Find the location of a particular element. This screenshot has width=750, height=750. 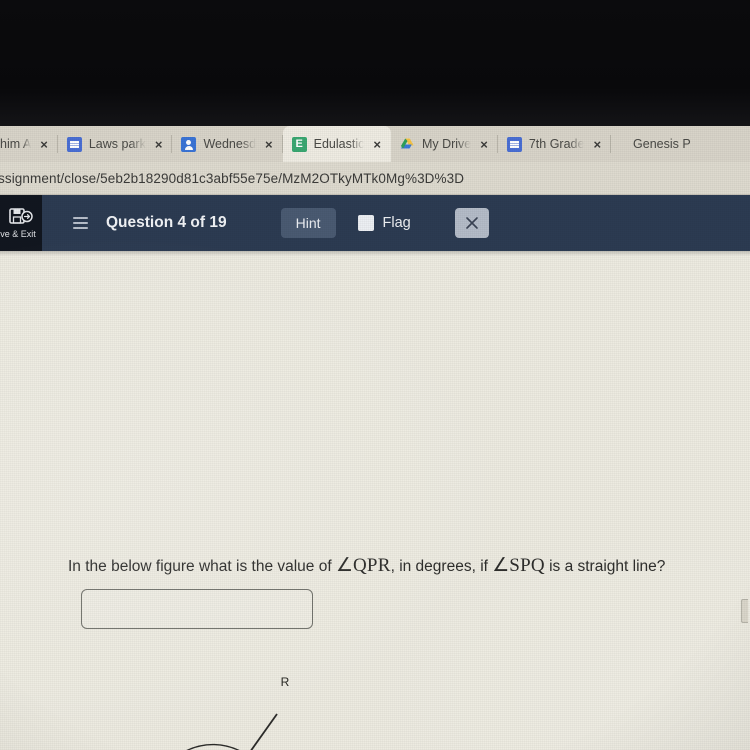

browser-tab-label: Genesis P is located at coordinates (662, 144).